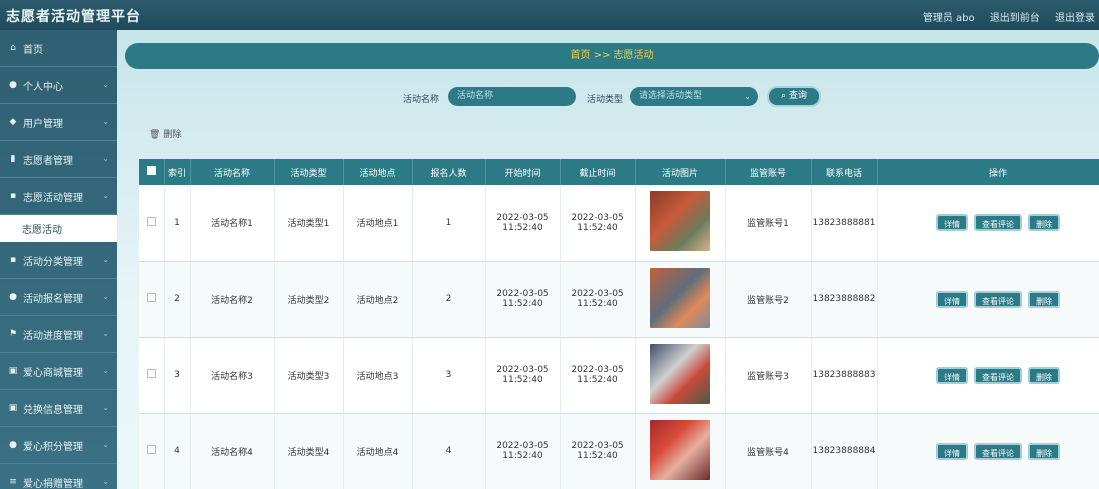  What do you see at coordinates (449, 172) in the screenshot?
I see `column-header: 报名人数` at bounding box center [449, 172].